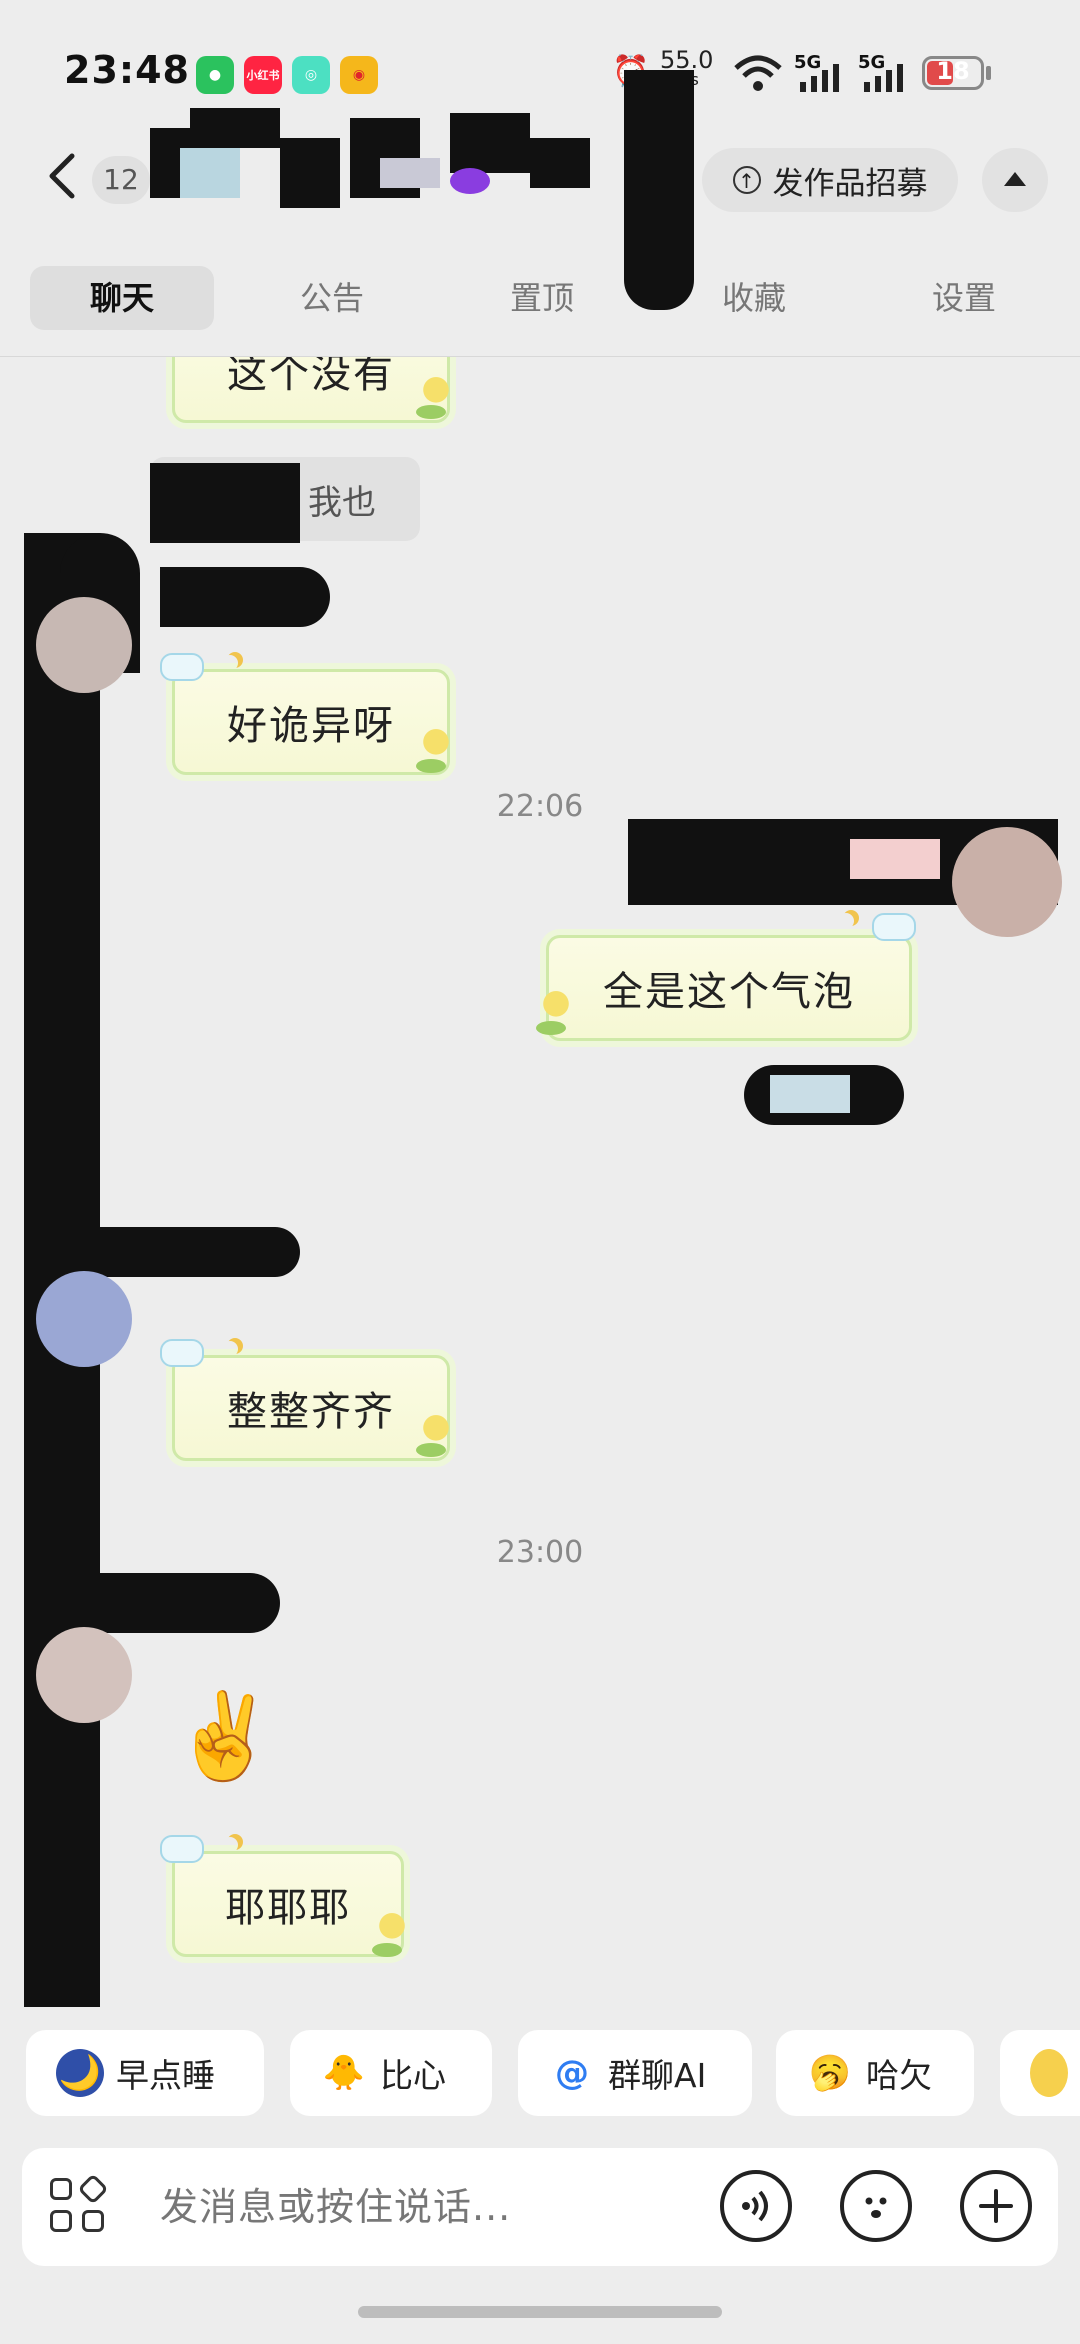  I want to click on quick-reply-group-ai: @ 群聊AI, so click(635, 2073).